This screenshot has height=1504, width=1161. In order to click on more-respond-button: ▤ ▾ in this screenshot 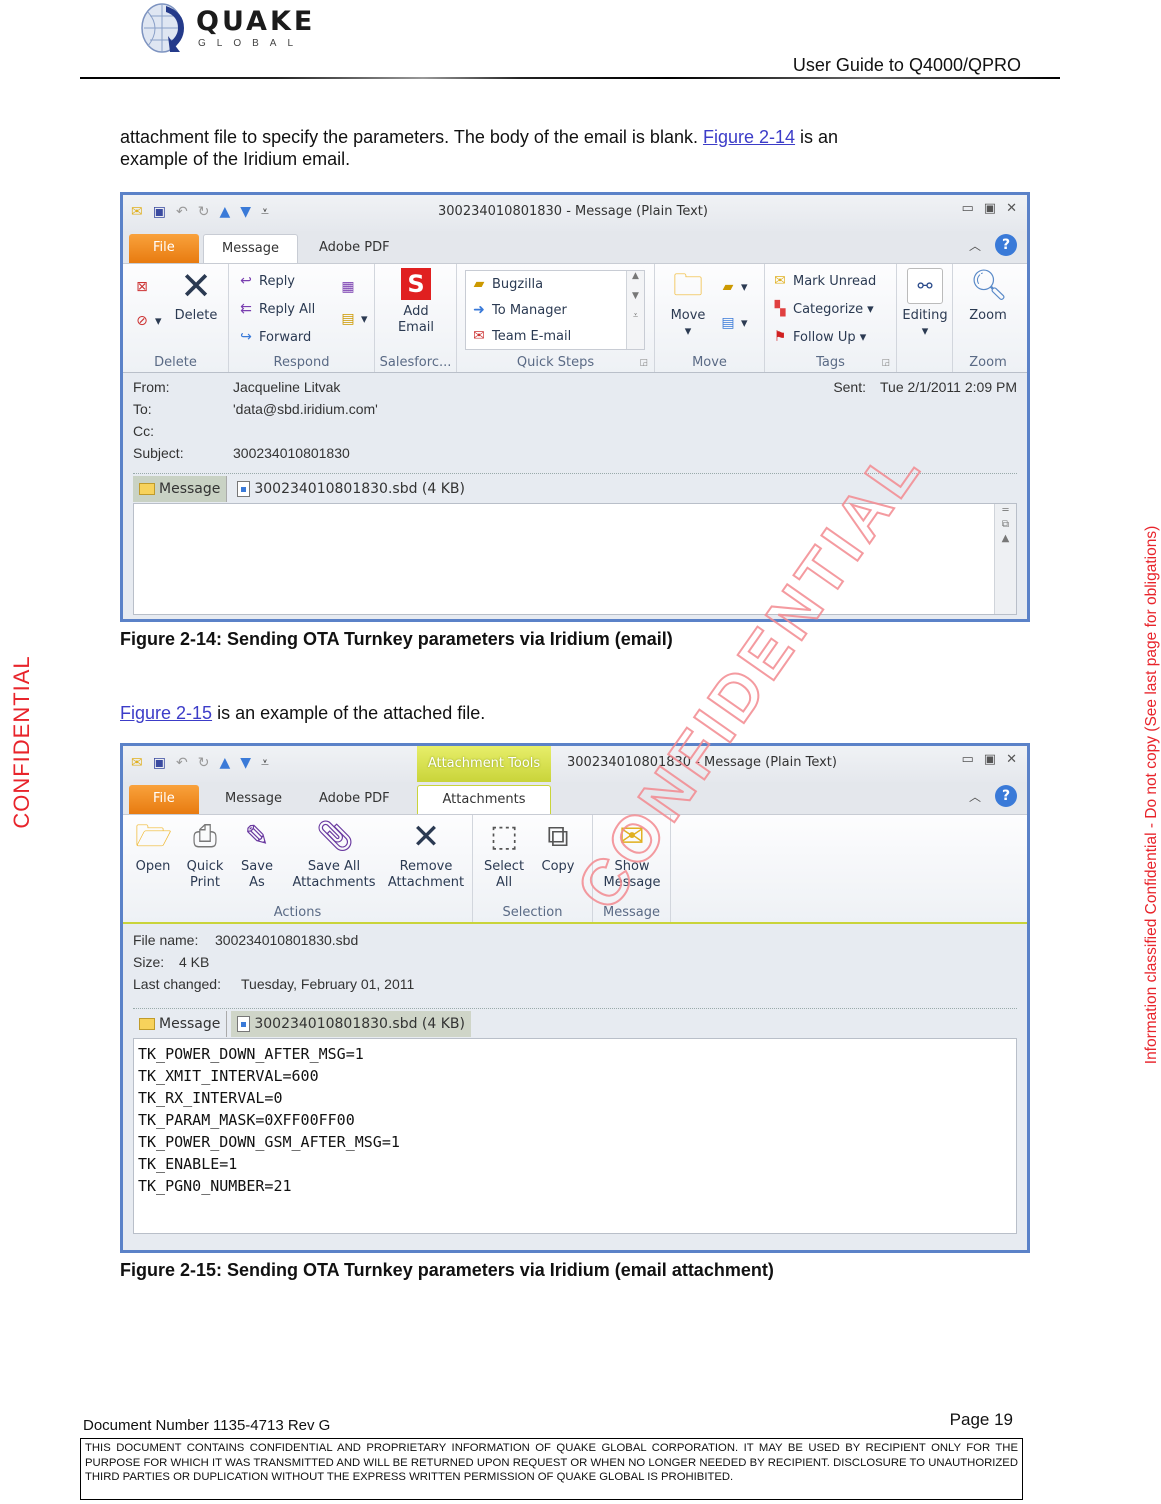, I will do `click(353, 319)`.